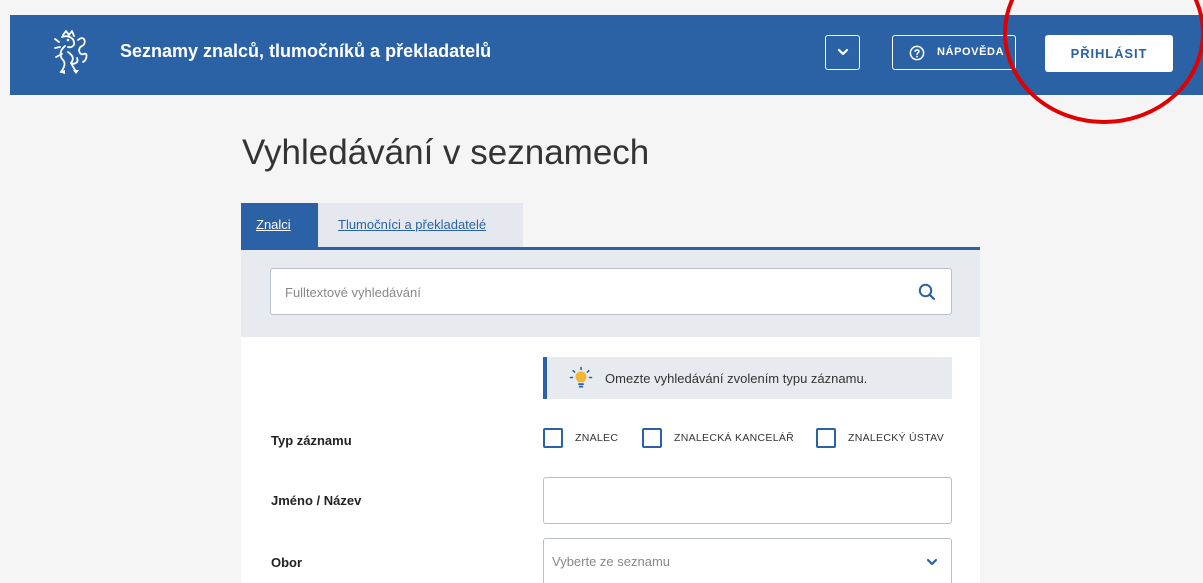 Image resolution: width=1203 pixels, height=583 pixels. Describe the element at coordinates (927, 292) in the screenshot. I see `search-icon` at that location.